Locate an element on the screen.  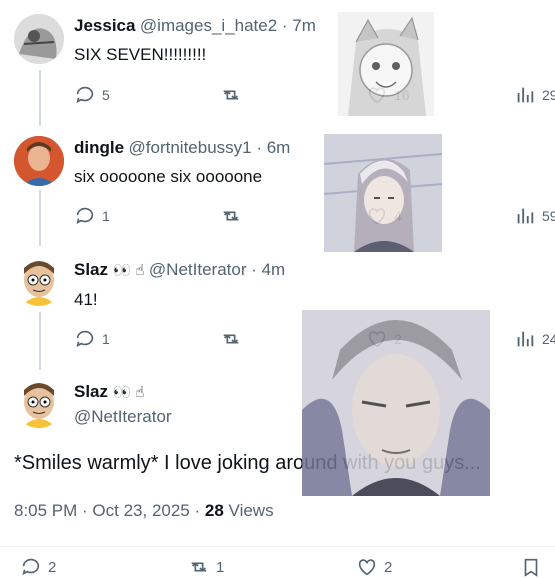
post-text: 41! is located at coordinates (86, 299).